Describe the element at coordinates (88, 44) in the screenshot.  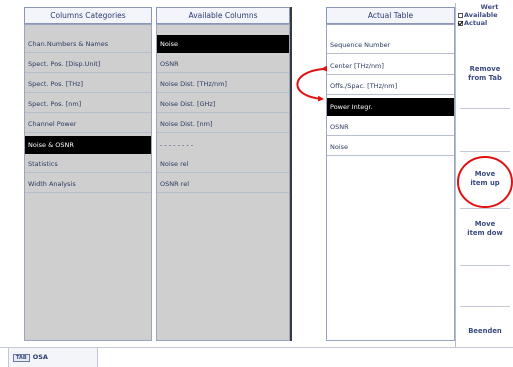
I see `list-item: Chan.Numbers & Names` at that location.